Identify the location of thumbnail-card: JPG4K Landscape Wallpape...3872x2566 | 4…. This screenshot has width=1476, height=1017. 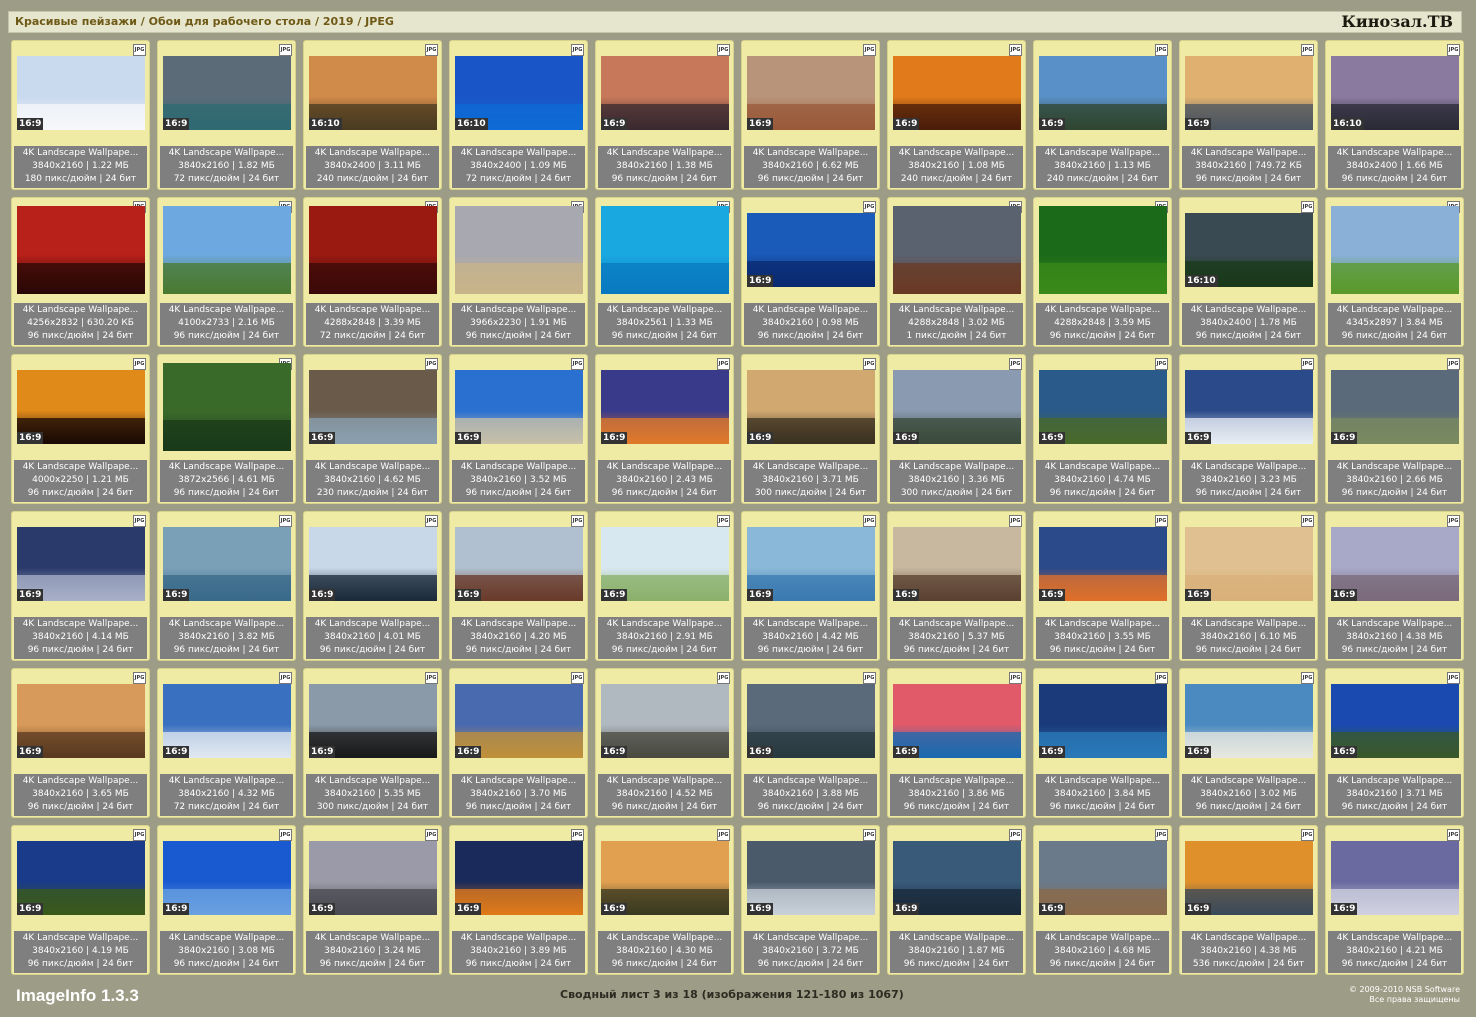
(226, 429).